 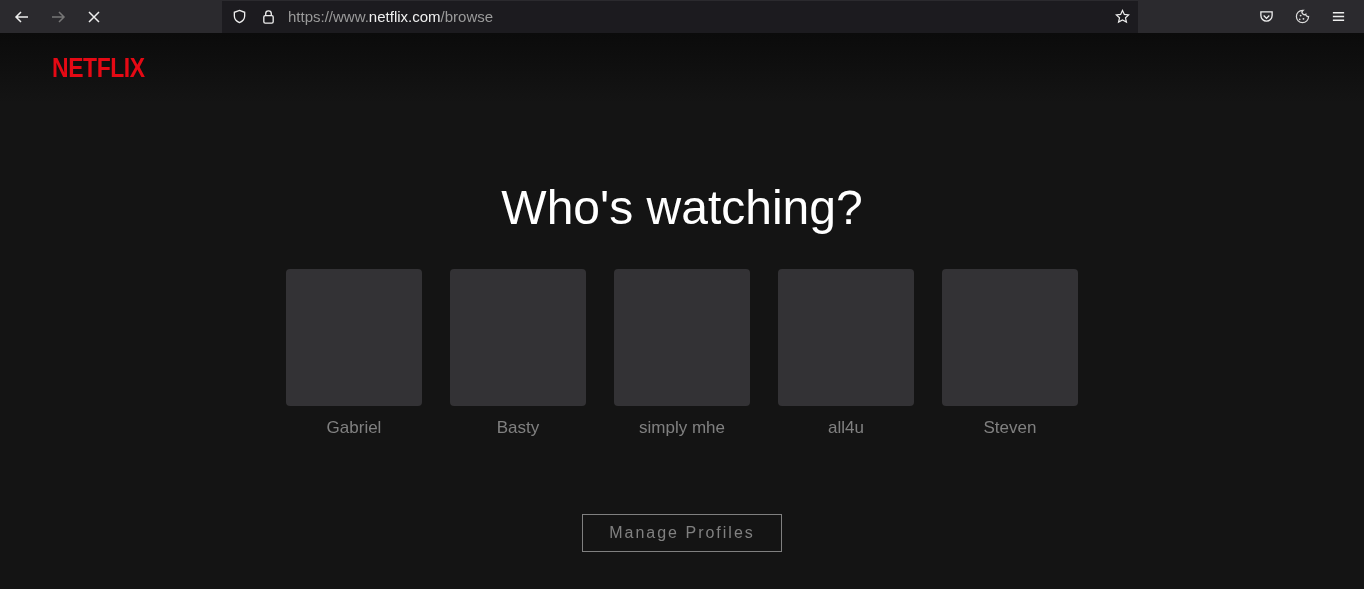 What do you see at coordinates (58, 16) in the screenshot?
I see `forward-icon` at bounding box center [58, 16].